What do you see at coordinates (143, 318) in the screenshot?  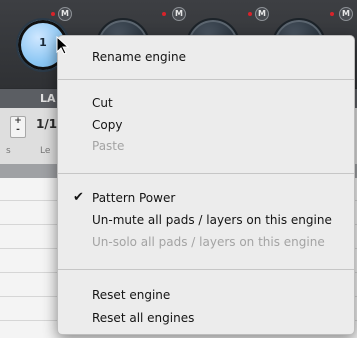 I see `menu-item-reset-all-engines: Reset all engines` at bounding box center [143, 318].